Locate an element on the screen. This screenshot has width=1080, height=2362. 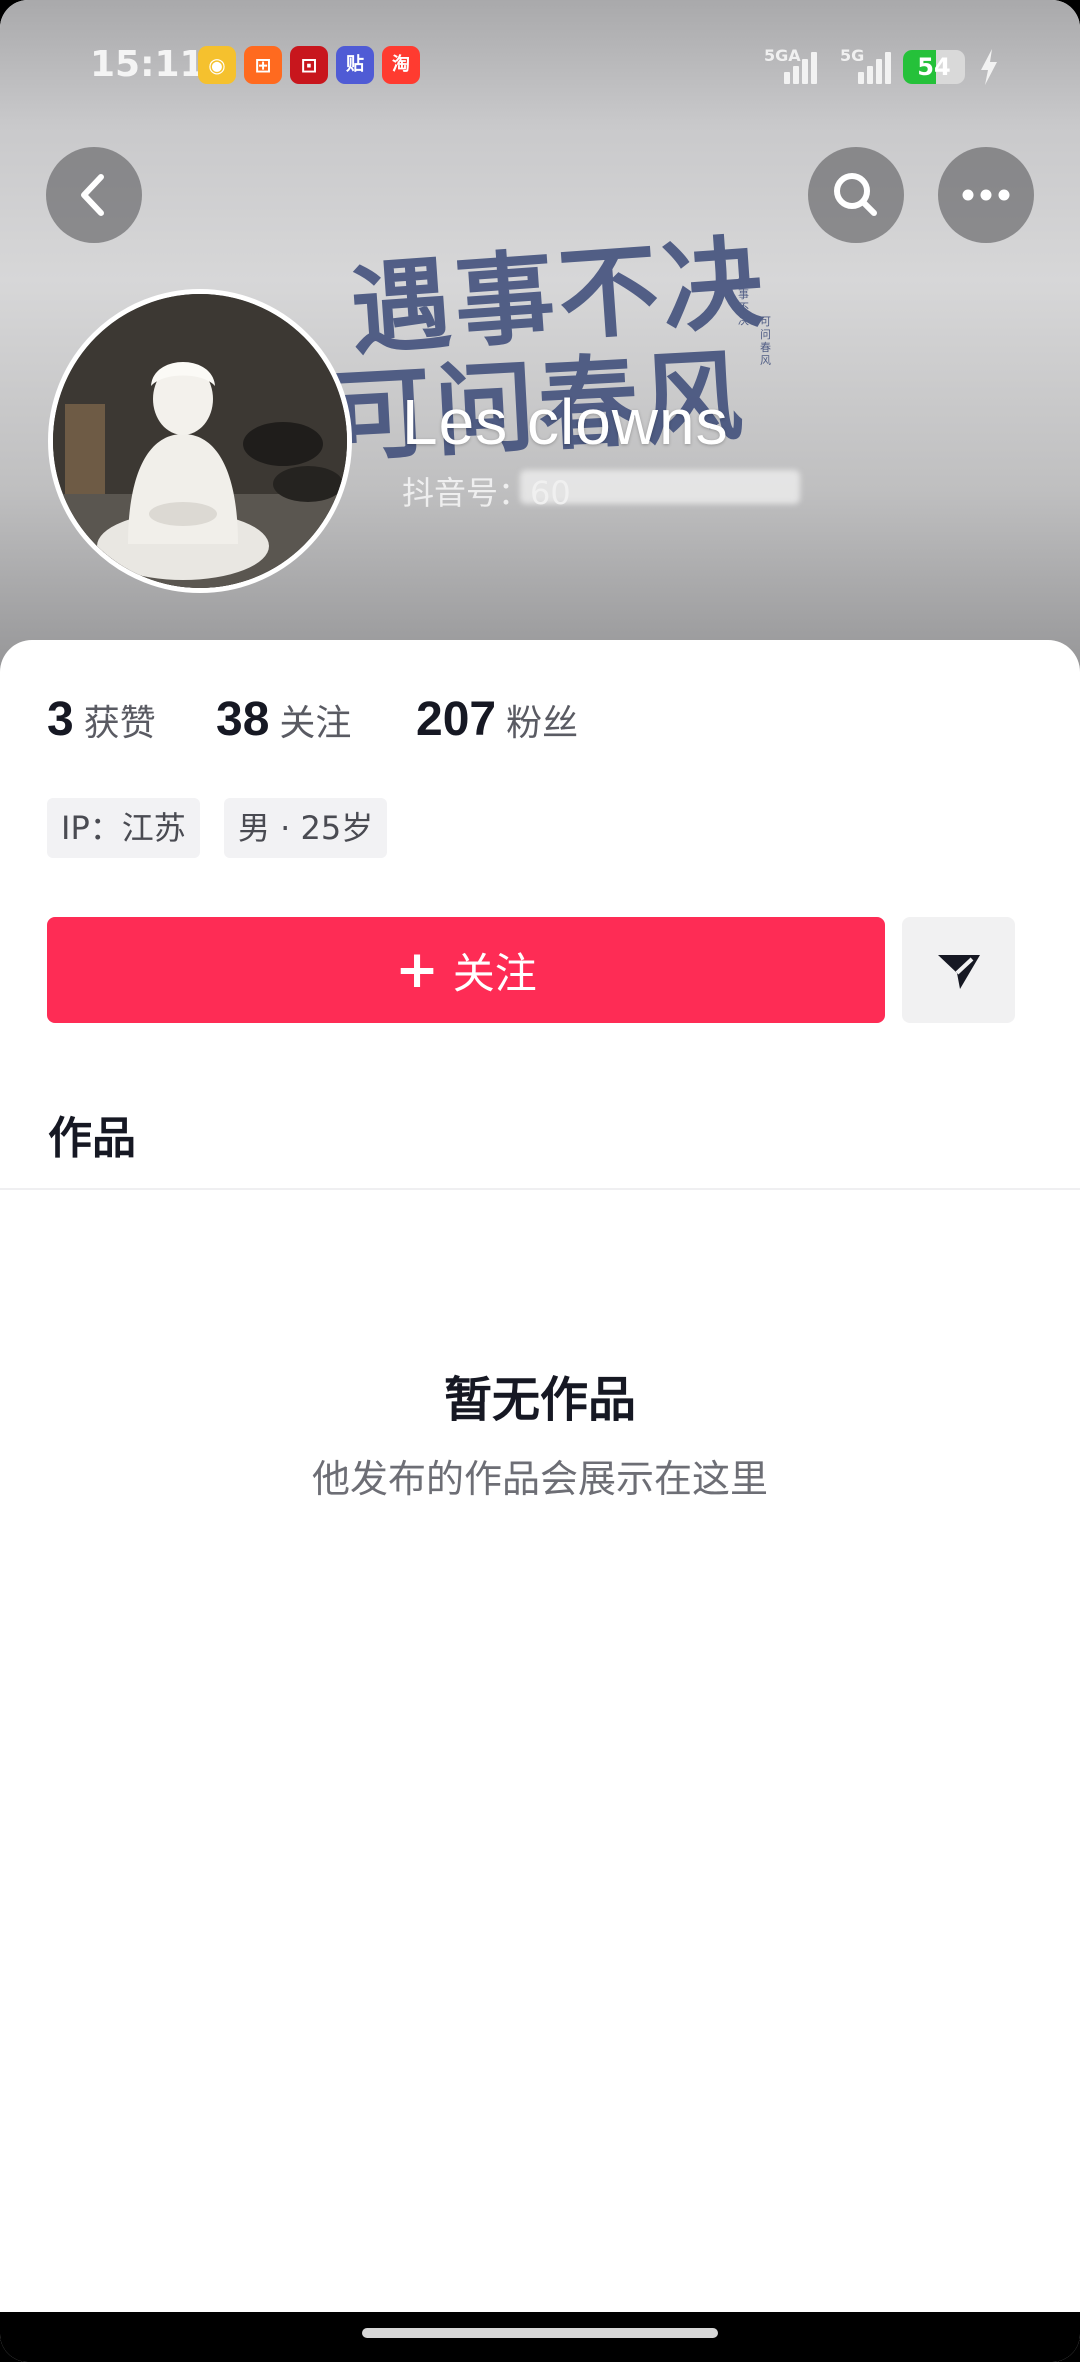
battery-icon: 54 is located at coordinates (934, 67).